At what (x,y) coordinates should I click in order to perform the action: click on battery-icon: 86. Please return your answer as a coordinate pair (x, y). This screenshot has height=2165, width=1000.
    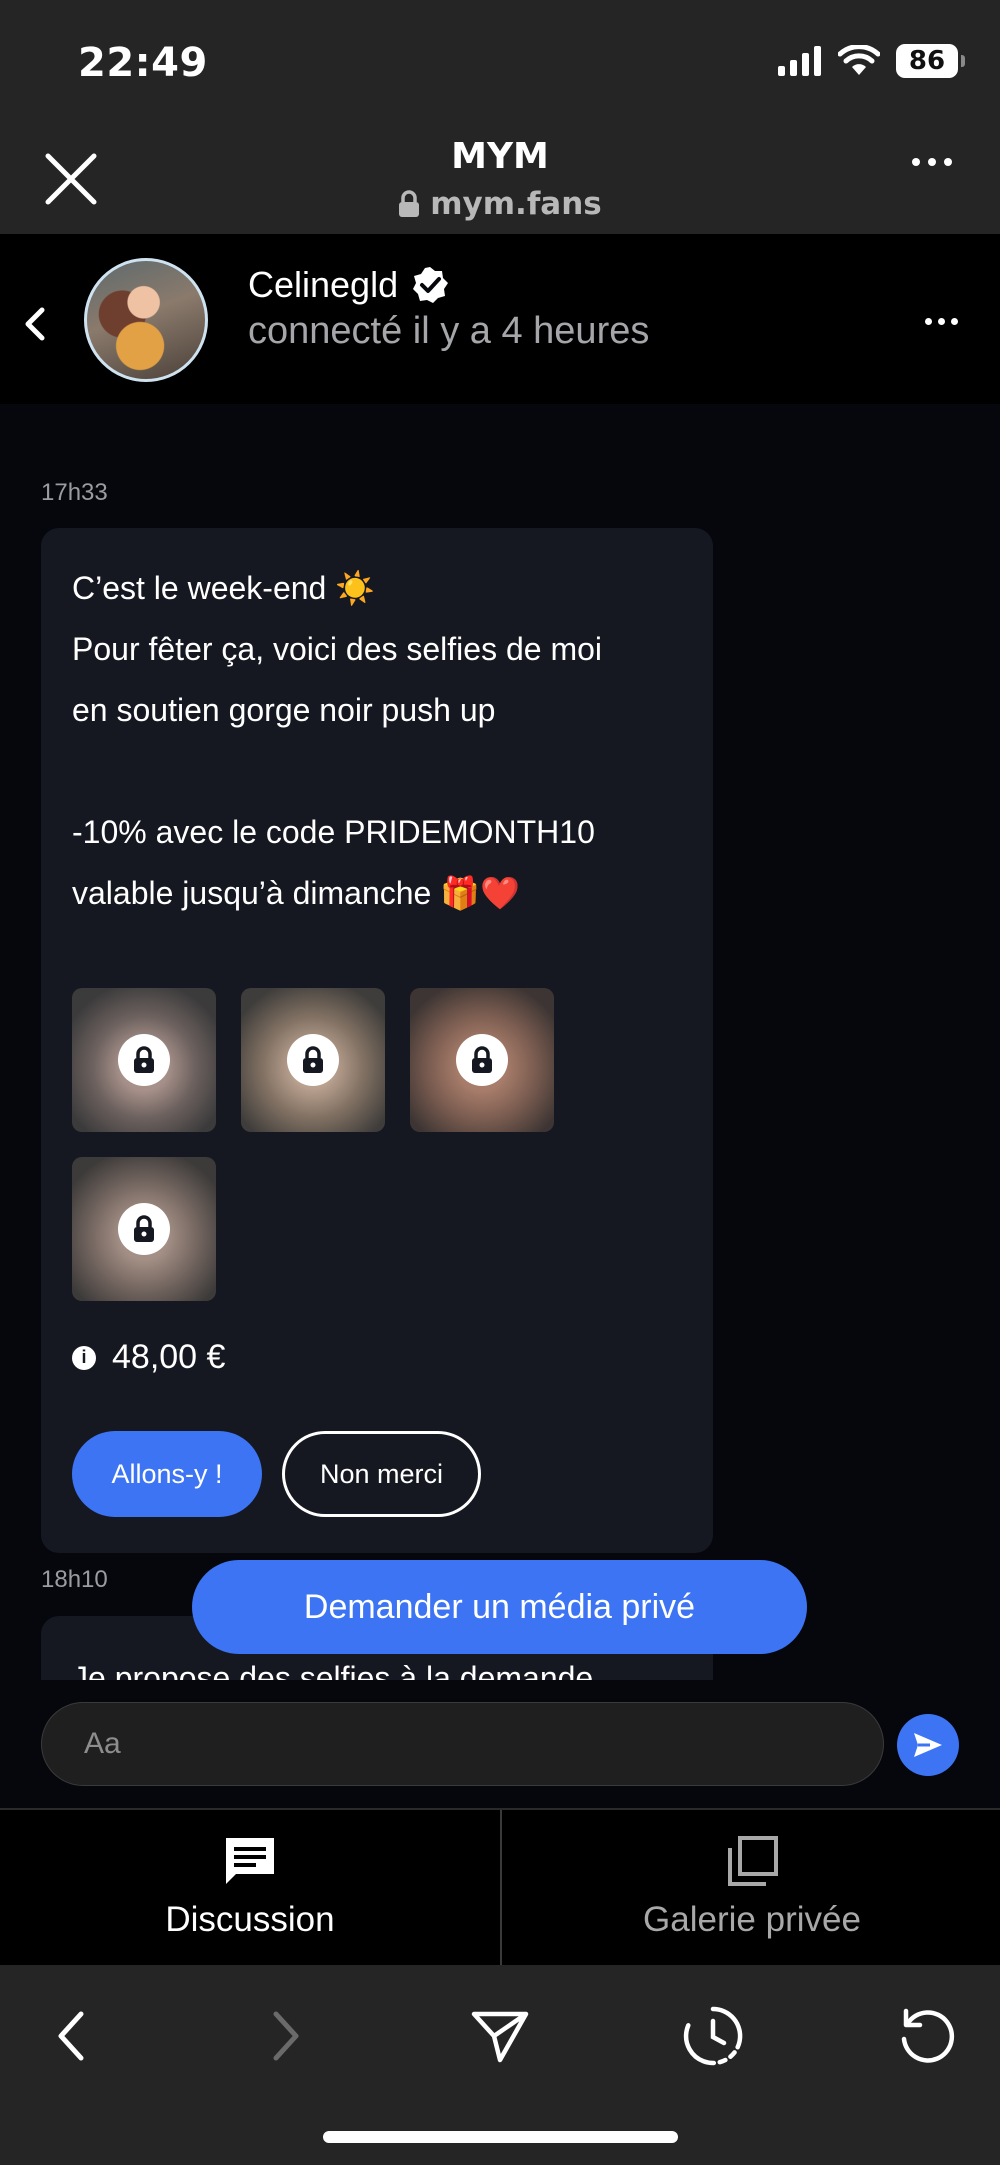
    Looking at the image, I should click on (930, 61).